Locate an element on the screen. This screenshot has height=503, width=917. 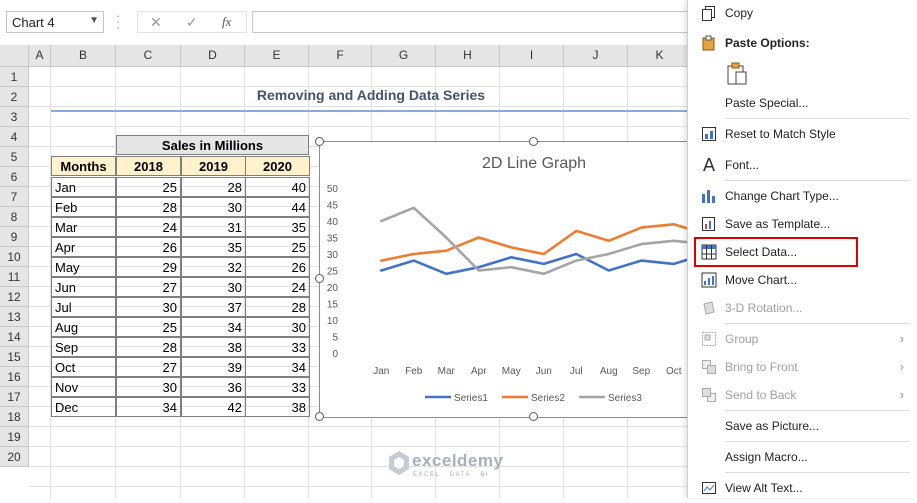
row-header: 10 is located at coordinates (14, 257).